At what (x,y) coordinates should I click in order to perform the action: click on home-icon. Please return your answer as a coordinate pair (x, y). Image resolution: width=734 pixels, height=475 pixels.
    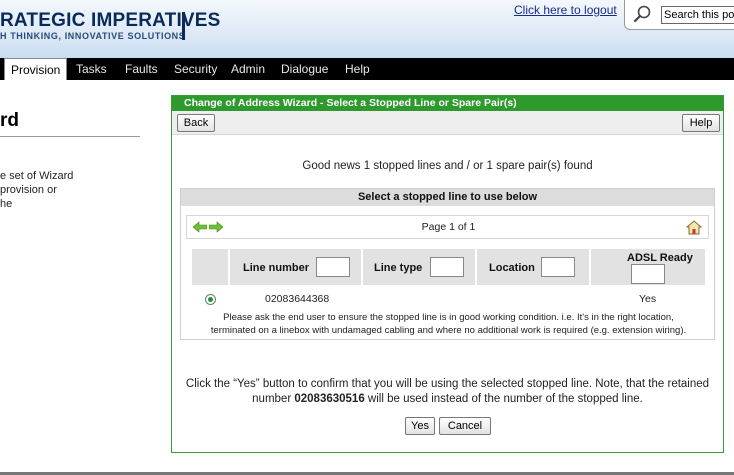
    Looking at the image, I should click on (694, 227).